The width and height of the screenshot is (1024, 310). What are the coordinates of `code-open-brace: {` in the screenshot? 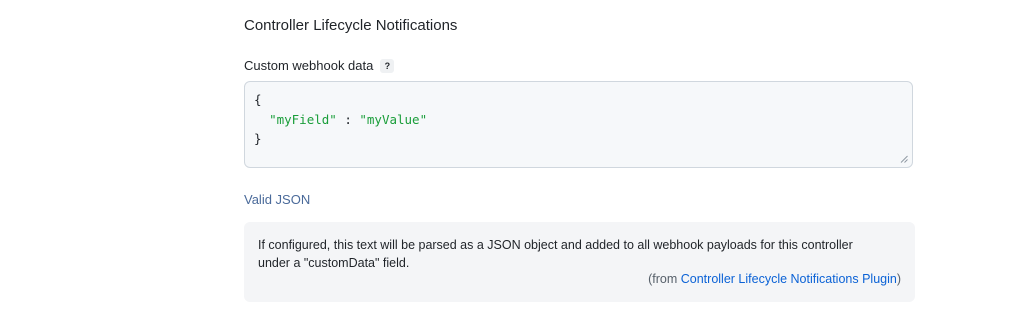 It's located at (258, 99).